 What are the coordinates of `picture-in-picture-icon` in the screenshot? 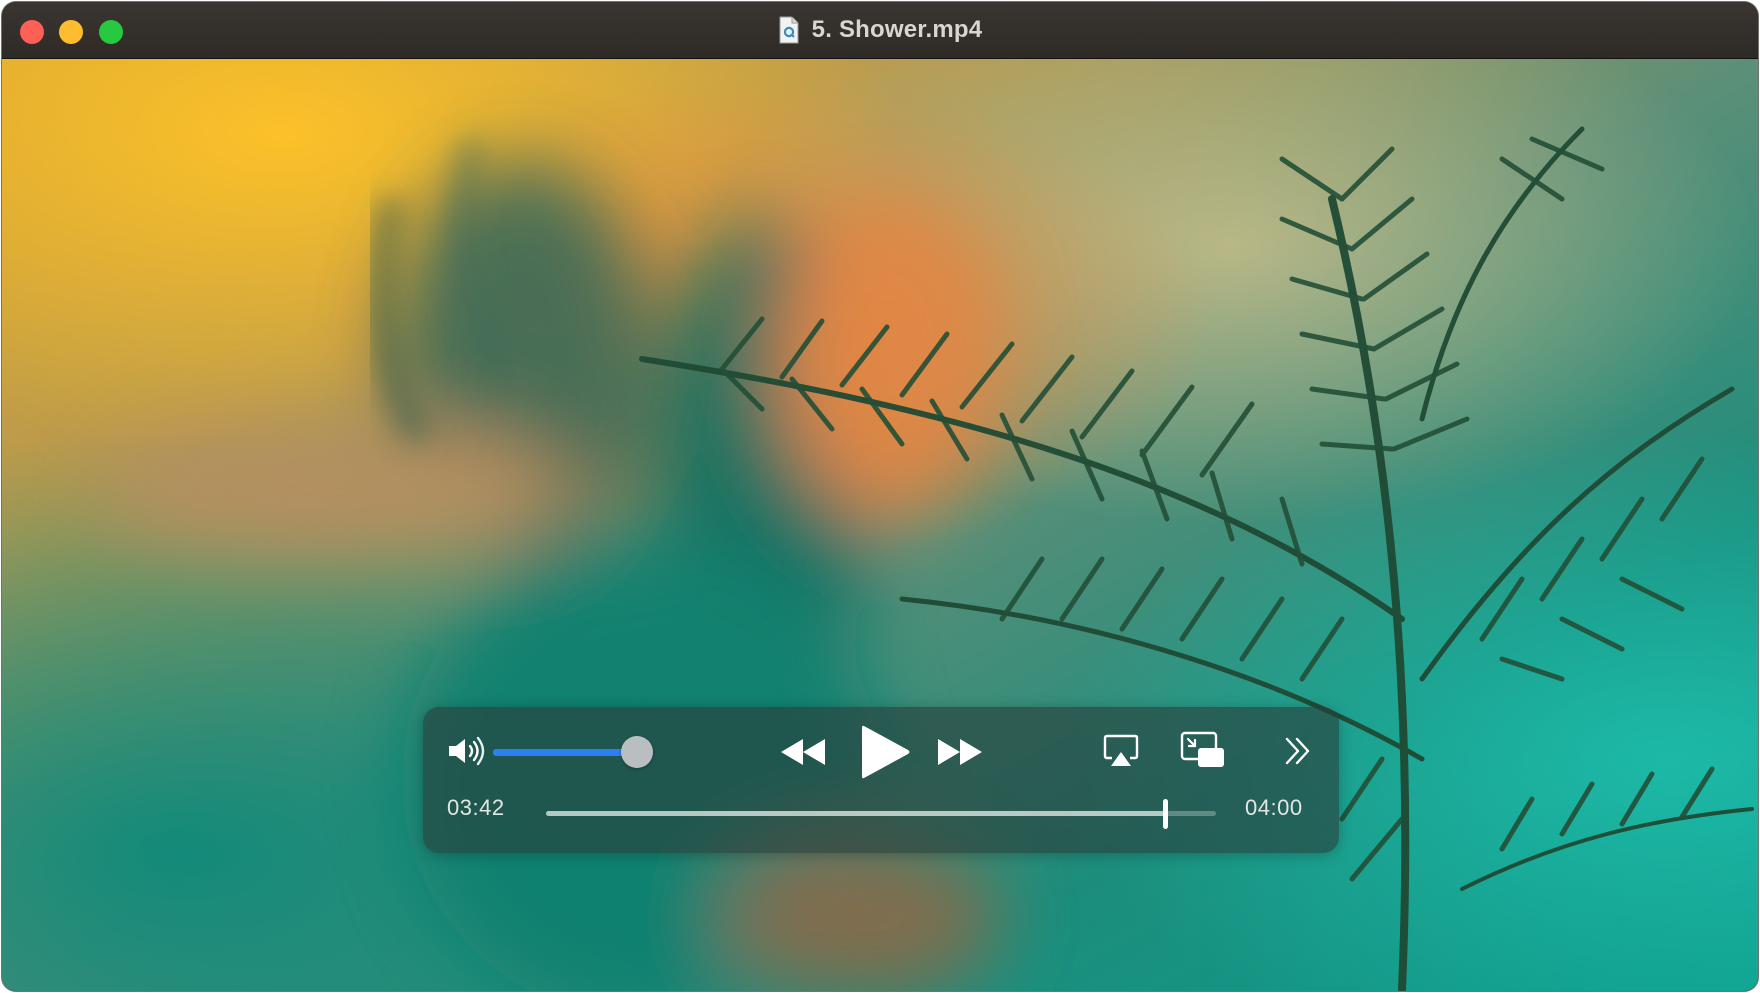 It's located at (1202, 749).